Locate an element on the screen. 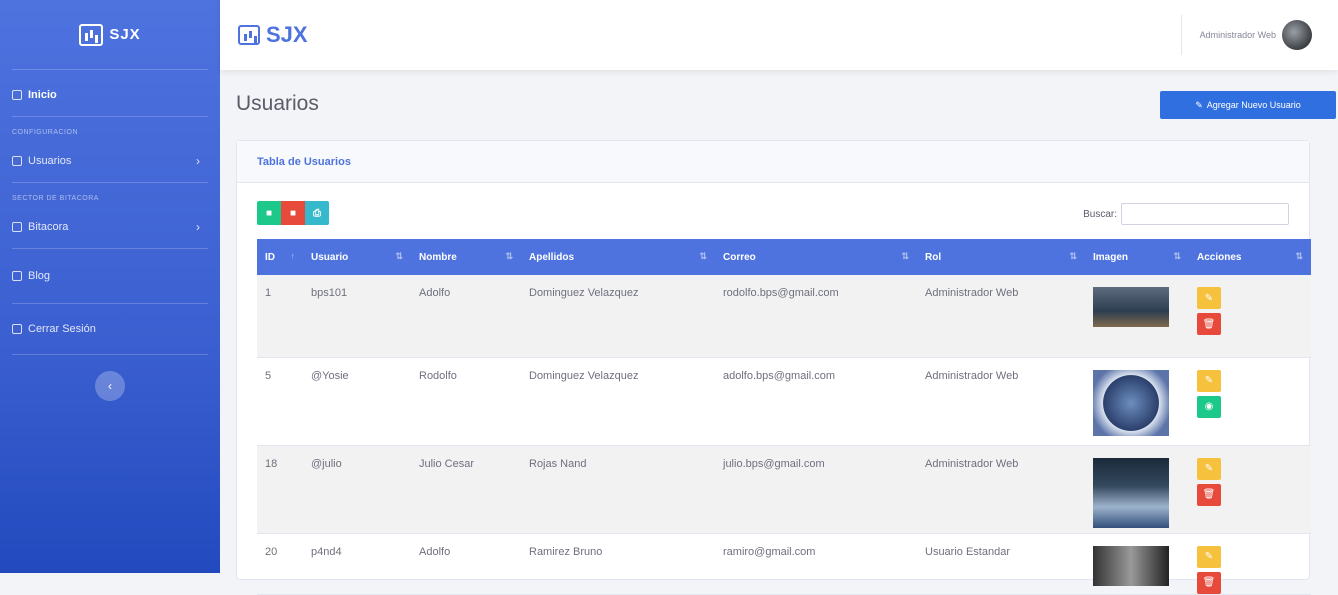  column-header-apellidos: Apellidos ⇅ is located at coordinates (618, 257).